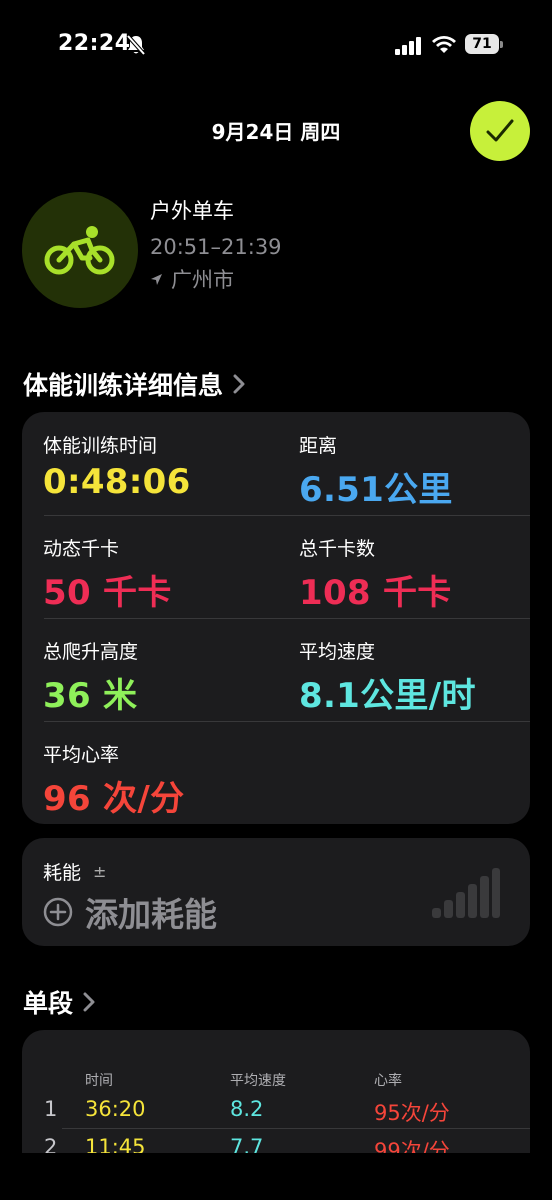 The width and height of the screenshot is (552, 1200). What do you see at coordinates (318, 446) in the screenshot?
I see `metric-label: 距离` at bounding box center [318, 446].